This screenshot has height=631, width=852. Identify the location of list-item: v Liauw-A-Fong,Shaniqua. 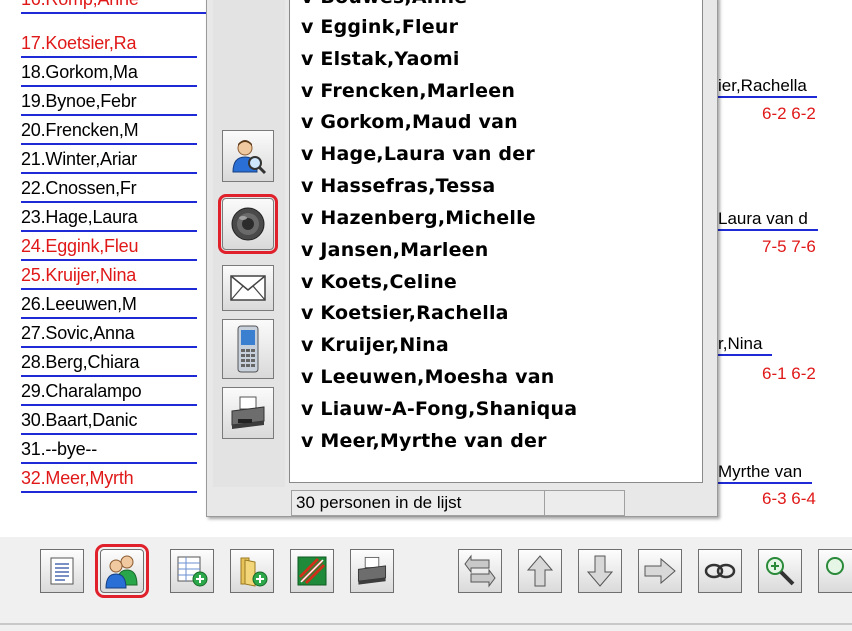
(439, 409).